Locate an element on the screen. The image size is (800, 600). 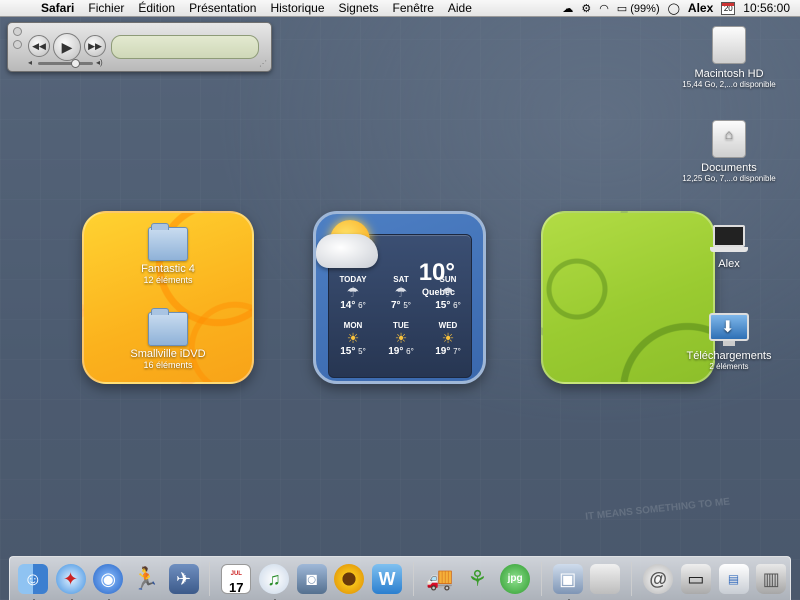
dock-mail: @ is located at coordinates (658, 579).